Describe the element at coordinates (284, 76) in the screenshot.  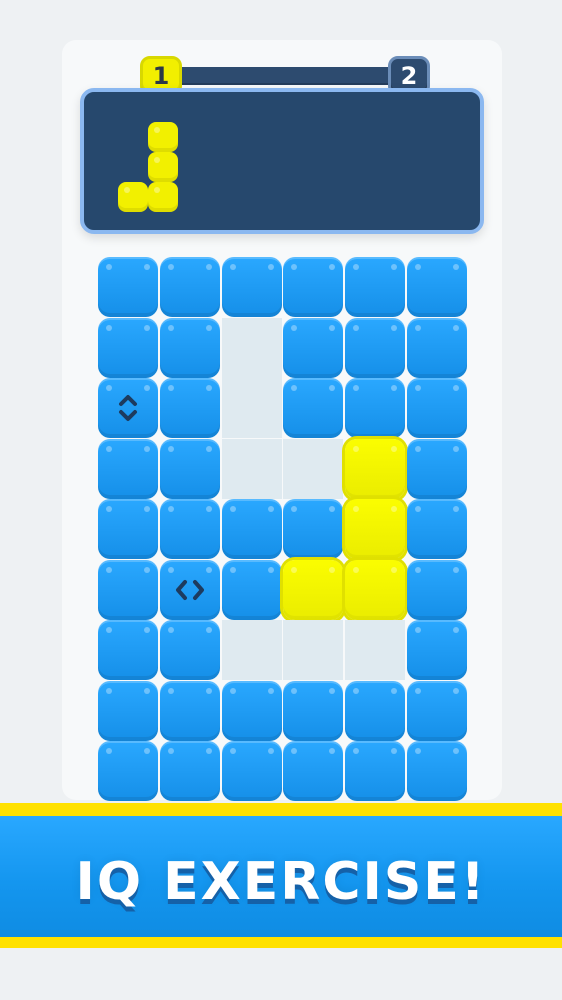
I see `progress-track` at that location.